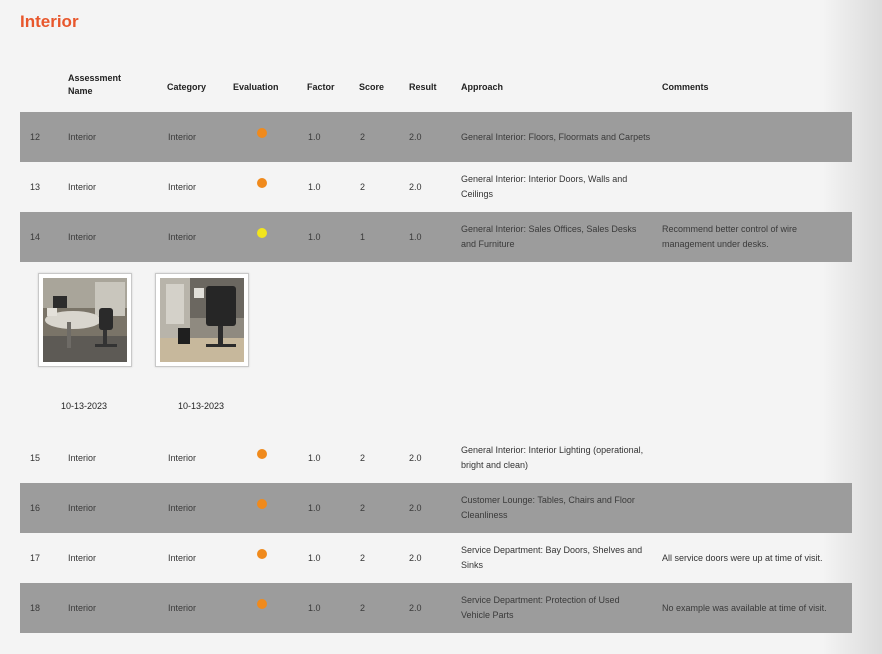  Describe the element at coordinates (35, 607) in the screenshot. I see `row-id: 18` at that location.